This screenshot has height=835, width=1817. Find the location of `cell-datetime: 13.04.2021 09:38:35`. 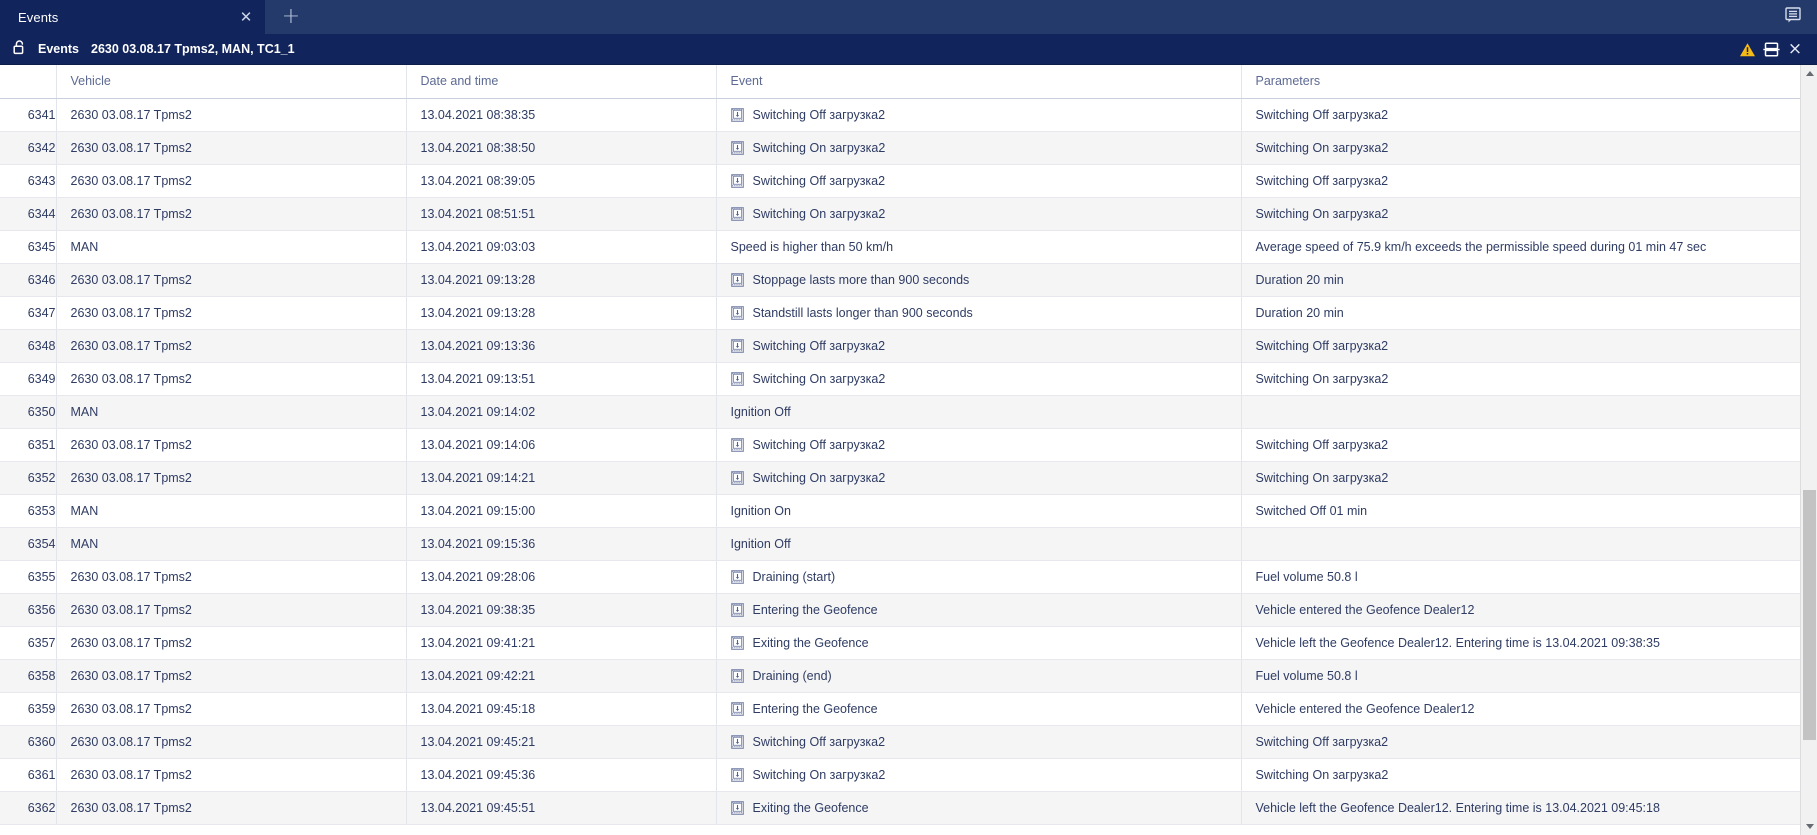

cell-datetime: 13.04.2021 09:38:35 is located at coordinates (561, 610).